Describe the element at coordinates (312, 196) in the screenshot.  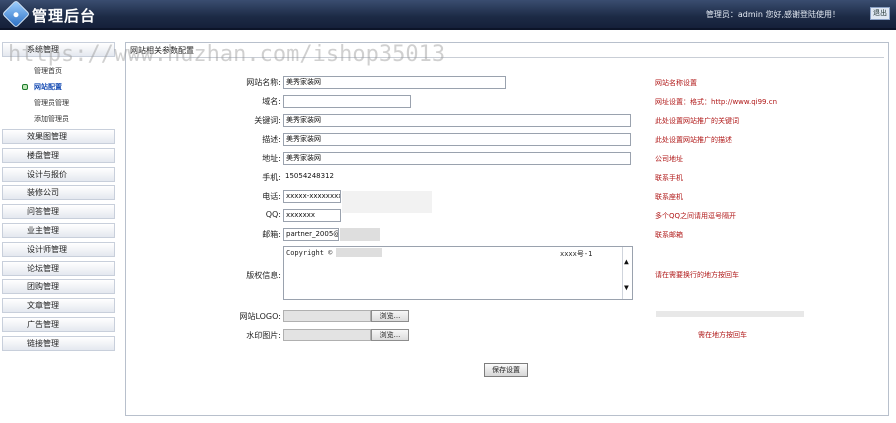
I see `phone-input: xxxxx-xxxxxxxx` at that location.